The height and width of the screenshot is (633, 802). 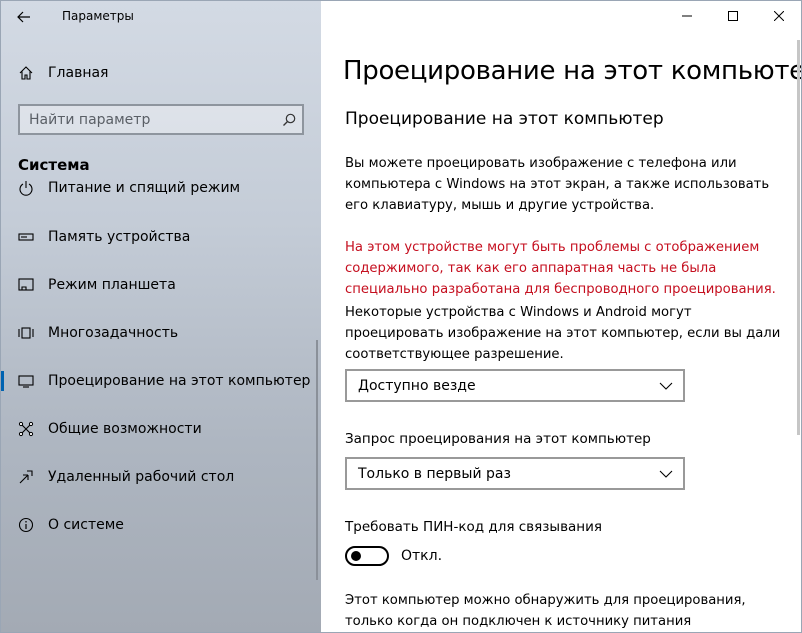 What do you see at coordinates (148, 119) in the screenshot?
I see `search-input` at bounding box center [148, 119].